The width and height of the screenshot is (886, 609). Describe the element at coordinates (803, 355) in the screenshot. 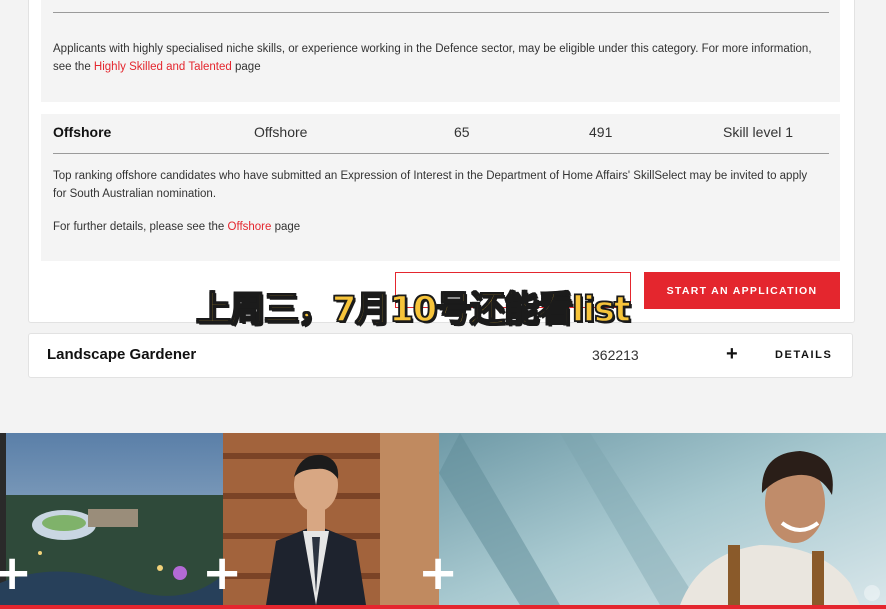

I see `details-button: DETAILS` at that location.